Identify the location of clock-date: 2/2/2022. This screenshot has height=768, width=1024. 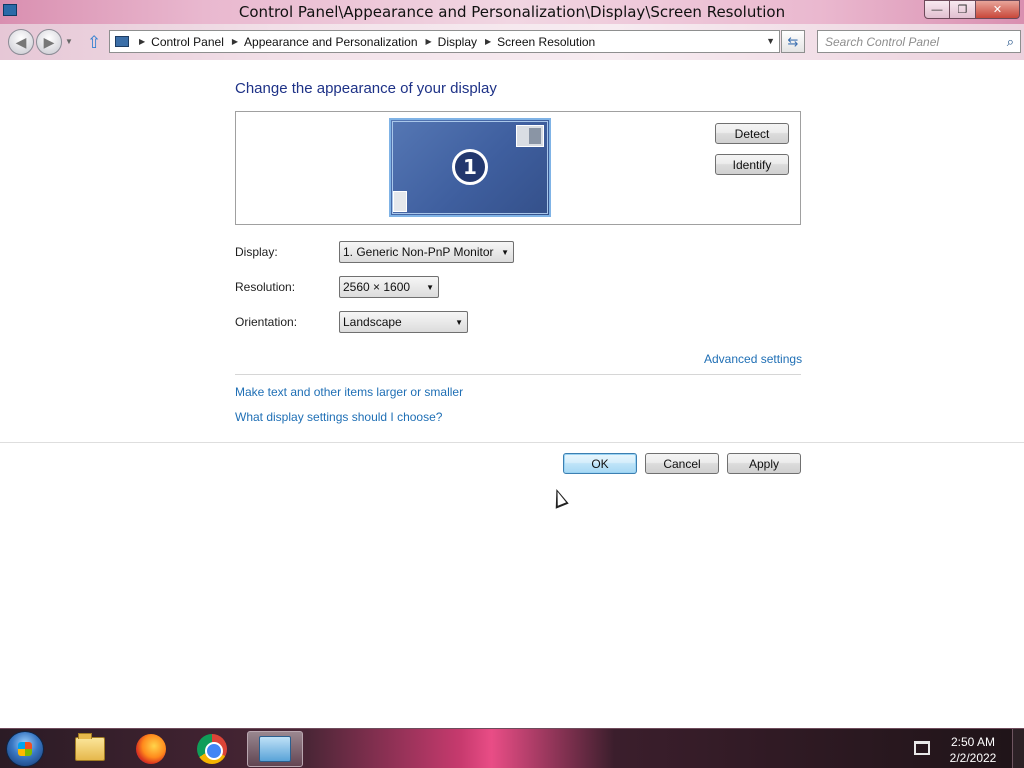
(973, 758).